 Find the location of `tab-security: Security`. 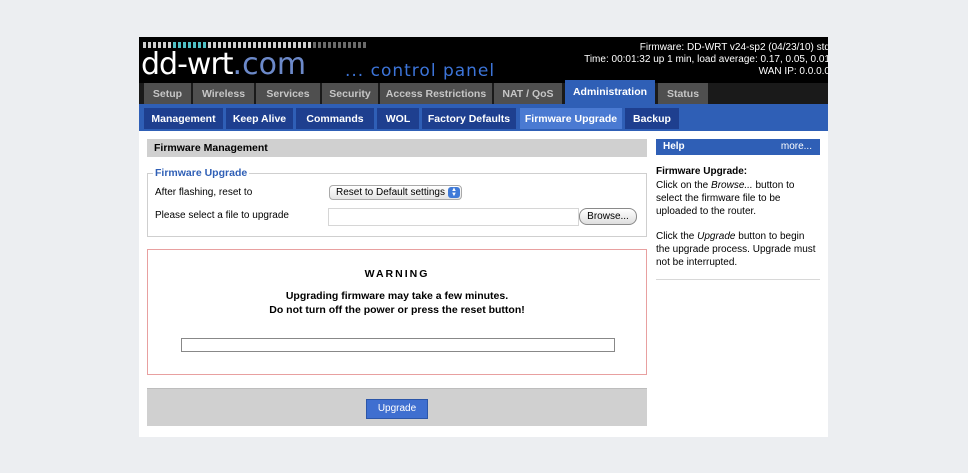

tab-security: Security is located at coordinates (350, 93).